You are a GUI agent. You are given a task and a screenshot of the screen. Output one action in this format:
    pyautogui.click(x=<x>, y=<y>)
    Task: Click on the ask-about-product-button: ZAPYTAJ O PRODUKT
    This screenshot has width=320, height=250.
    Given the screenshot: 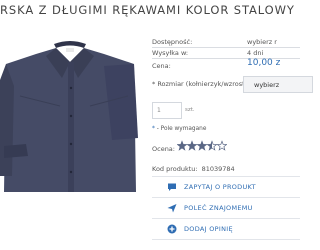 What is the action you would take?
    pyautogui.click(x=226, y=187)
    